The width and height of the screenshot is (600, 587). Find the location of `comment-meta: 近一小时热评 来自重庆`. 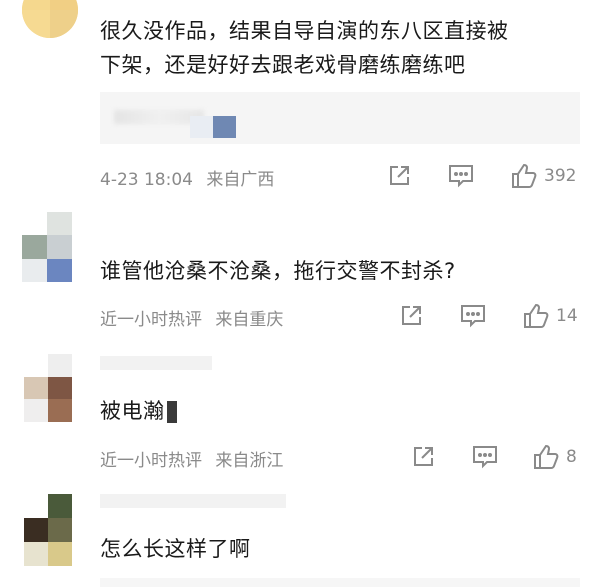

comment-meta: 近一小时热评 来自重庆 is located at coordinates (191, 317).